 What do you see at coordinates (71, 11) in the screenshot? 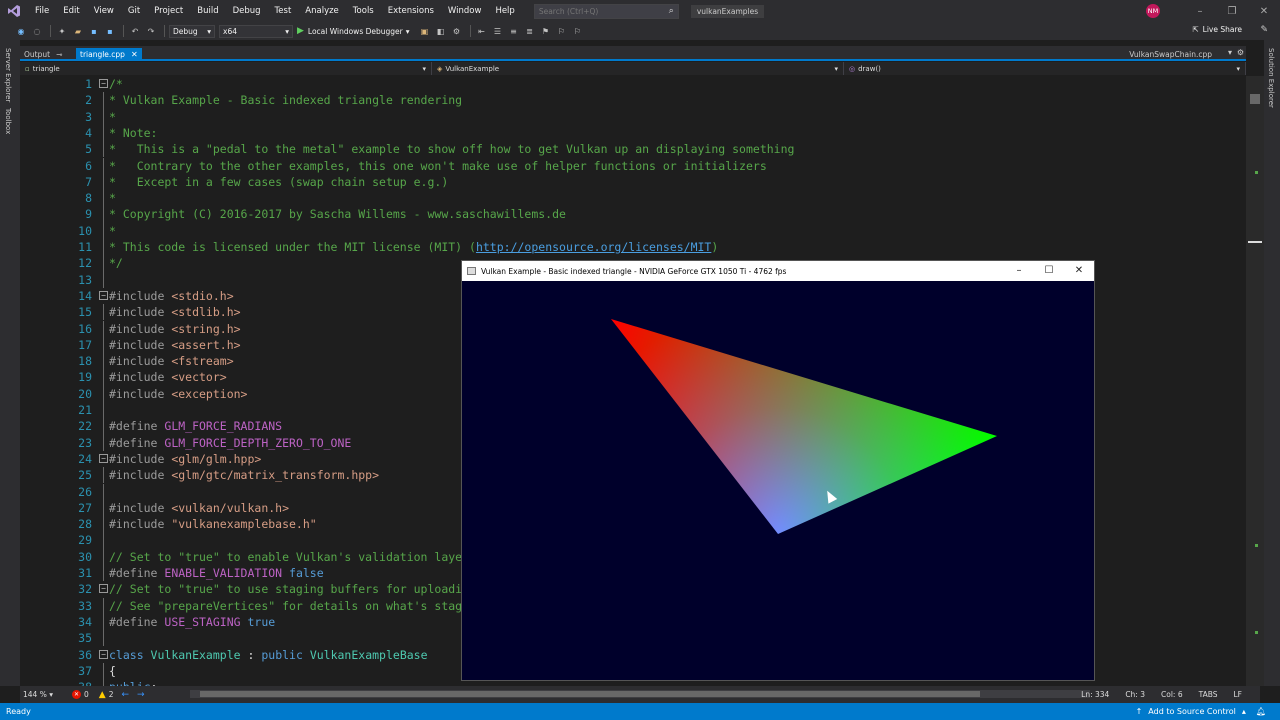
I see `menu-item-edit: Edit` at bounding box center [71, 11].